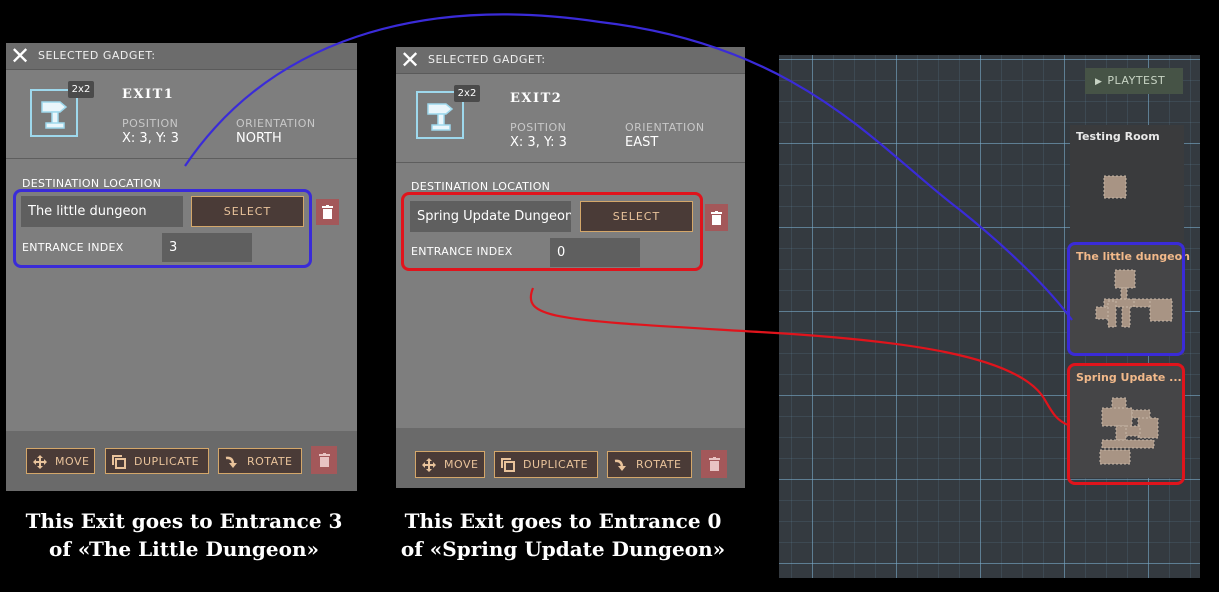  I want to click on gadget-name: EXIT2, so click(536, 98).